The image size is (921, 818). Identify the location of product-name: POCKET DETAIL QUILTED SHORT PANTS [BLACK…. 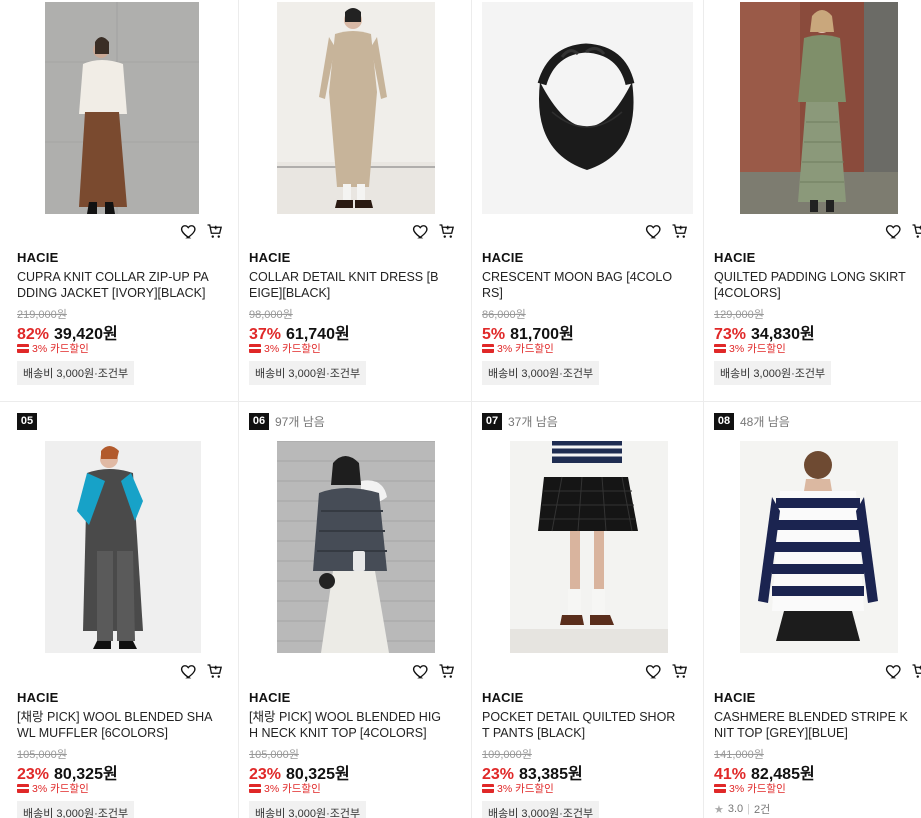
(580, 725).